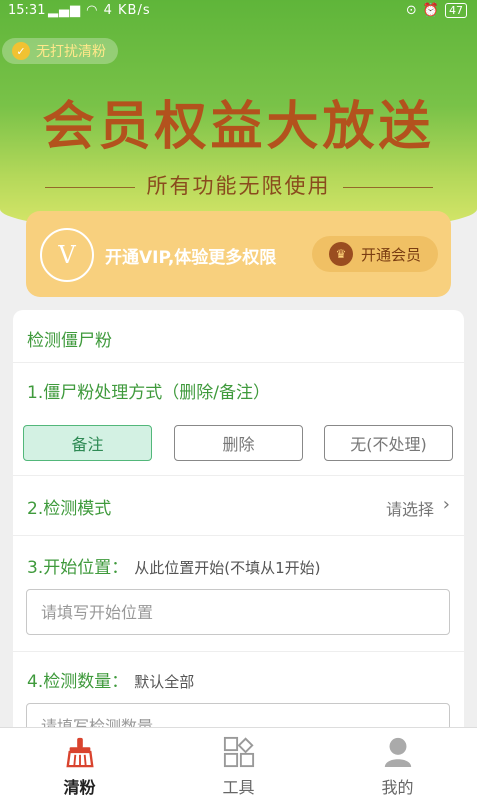 This screenshot has width=477, height=798. Describe the element at coordinates (387, 187) in the screenshot. I see `divider-right` at that location.